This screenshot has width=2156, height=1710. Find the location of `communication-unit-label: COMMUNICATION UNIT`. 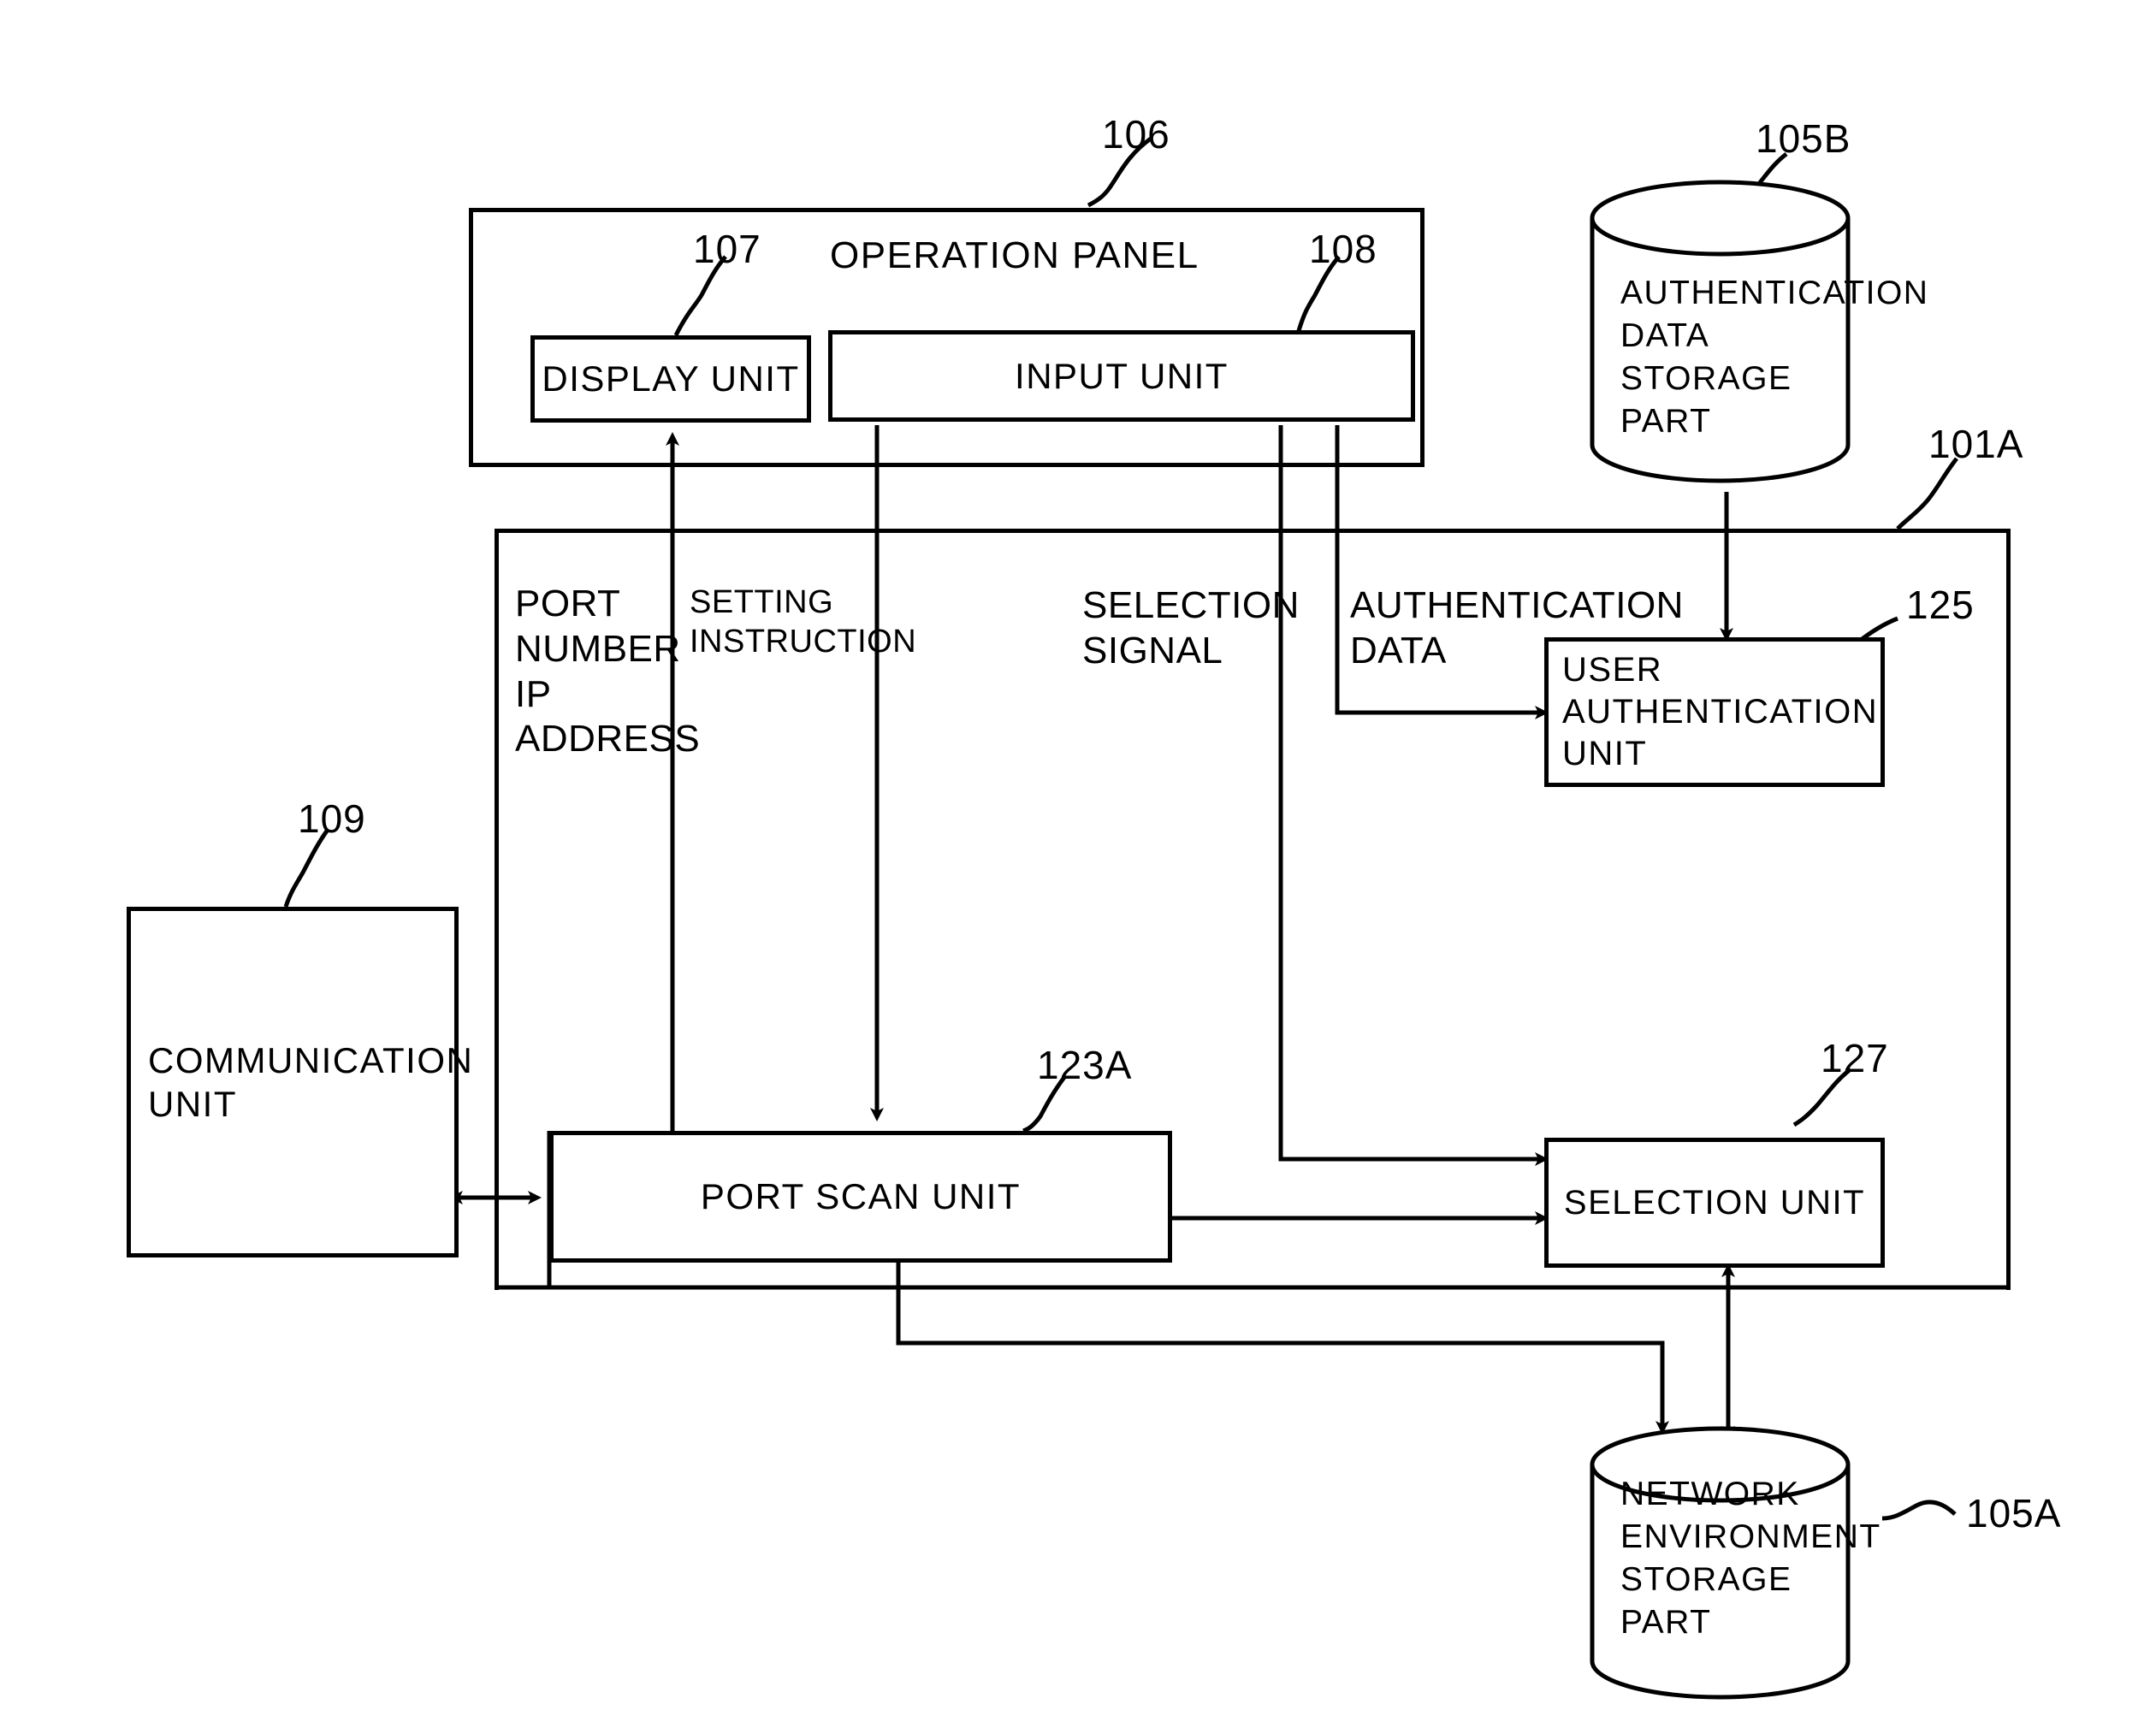

communication-unit-label: COMMUNICATION UNIT is located at coordinates (311, 1081).